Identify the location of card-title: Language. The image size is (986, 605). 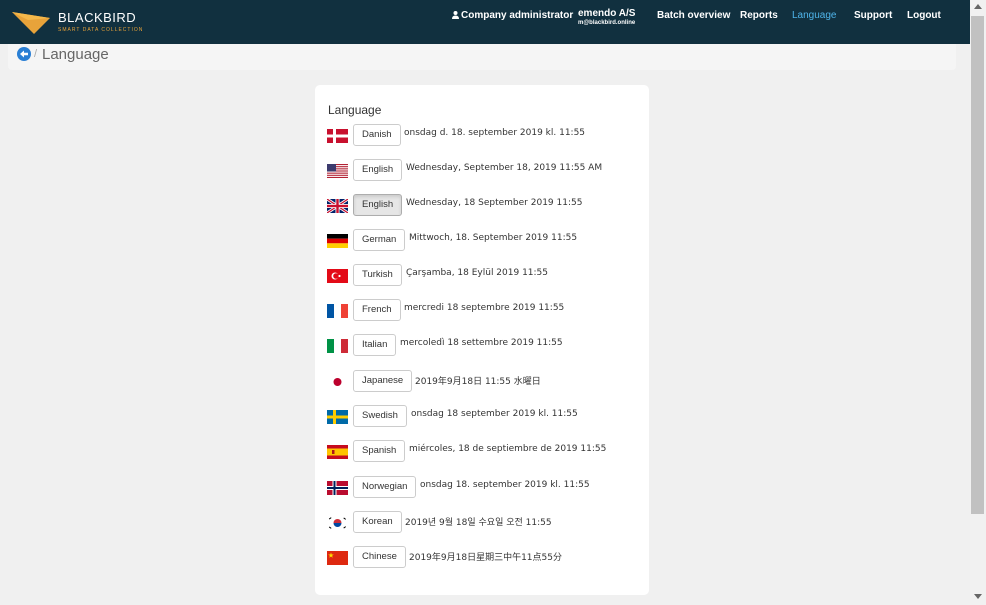
(355, 110).